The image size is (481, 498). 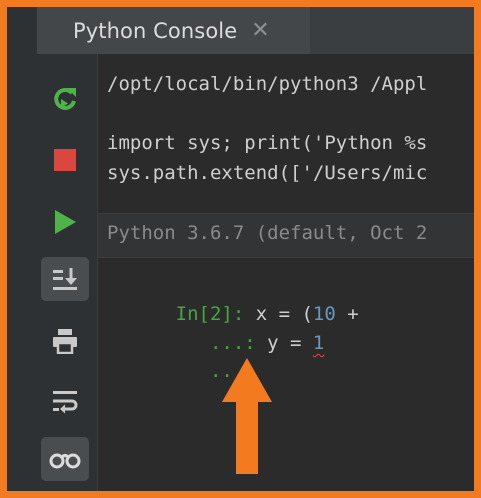 What do you see at coordinates (22, 30) in the screenshot?
I see `tab-bar-edge` at bounding box center [22, 30].